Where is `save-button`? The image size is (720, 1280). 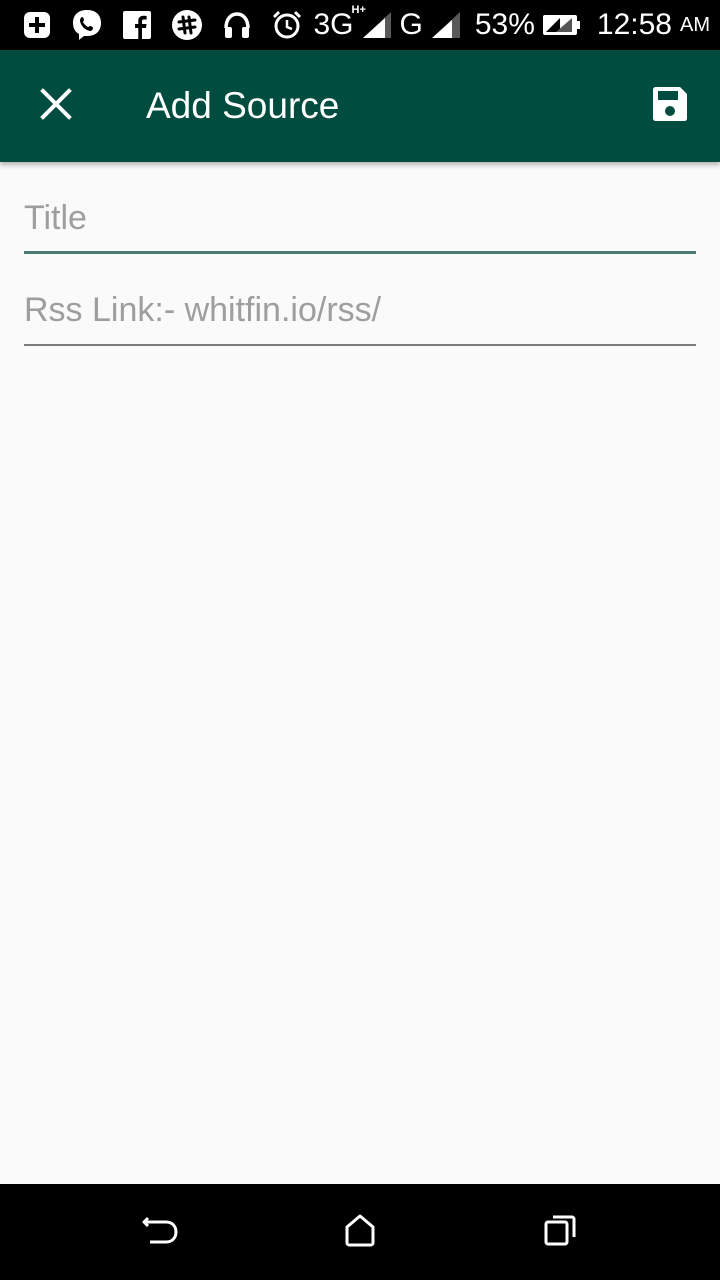 save-button is located at coordinates (670, 106).